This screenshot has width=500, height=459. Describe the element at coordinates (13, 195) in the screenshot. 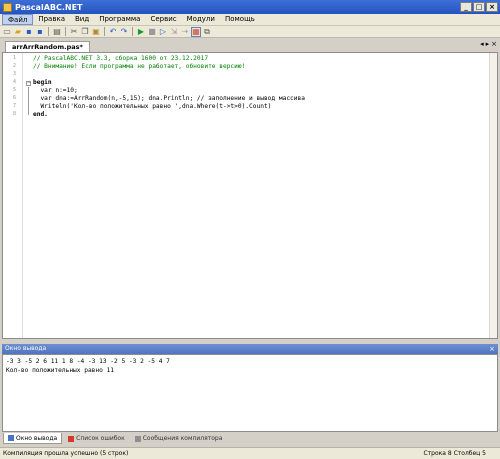

I see `line-number-gutter: 1 2 3 4 5 6 7 8` at that location.